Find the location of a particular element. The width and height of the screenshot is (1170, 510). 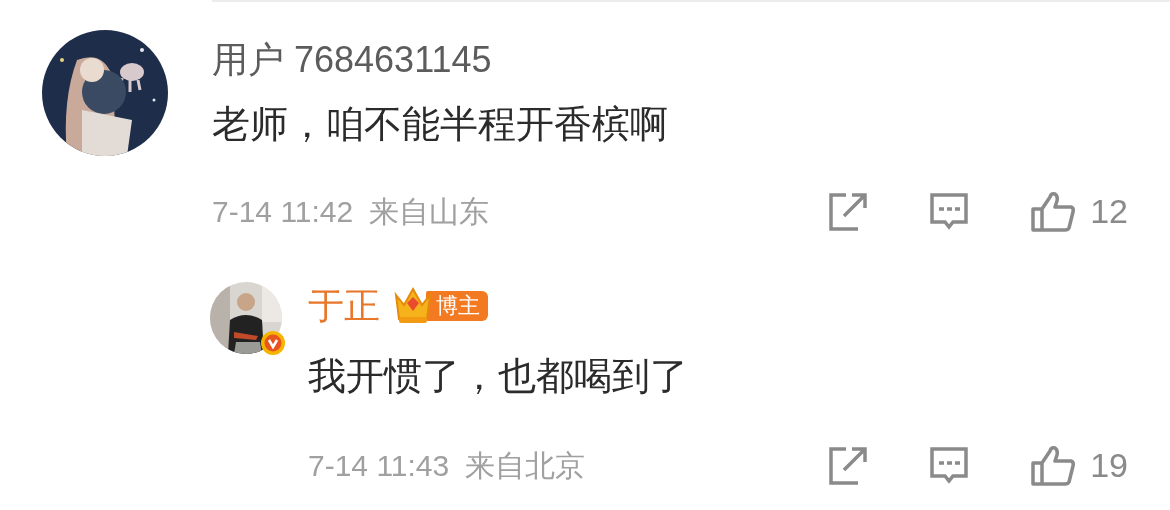

comment-time: 7-14 11:42 is located at coordinates (283, 212).